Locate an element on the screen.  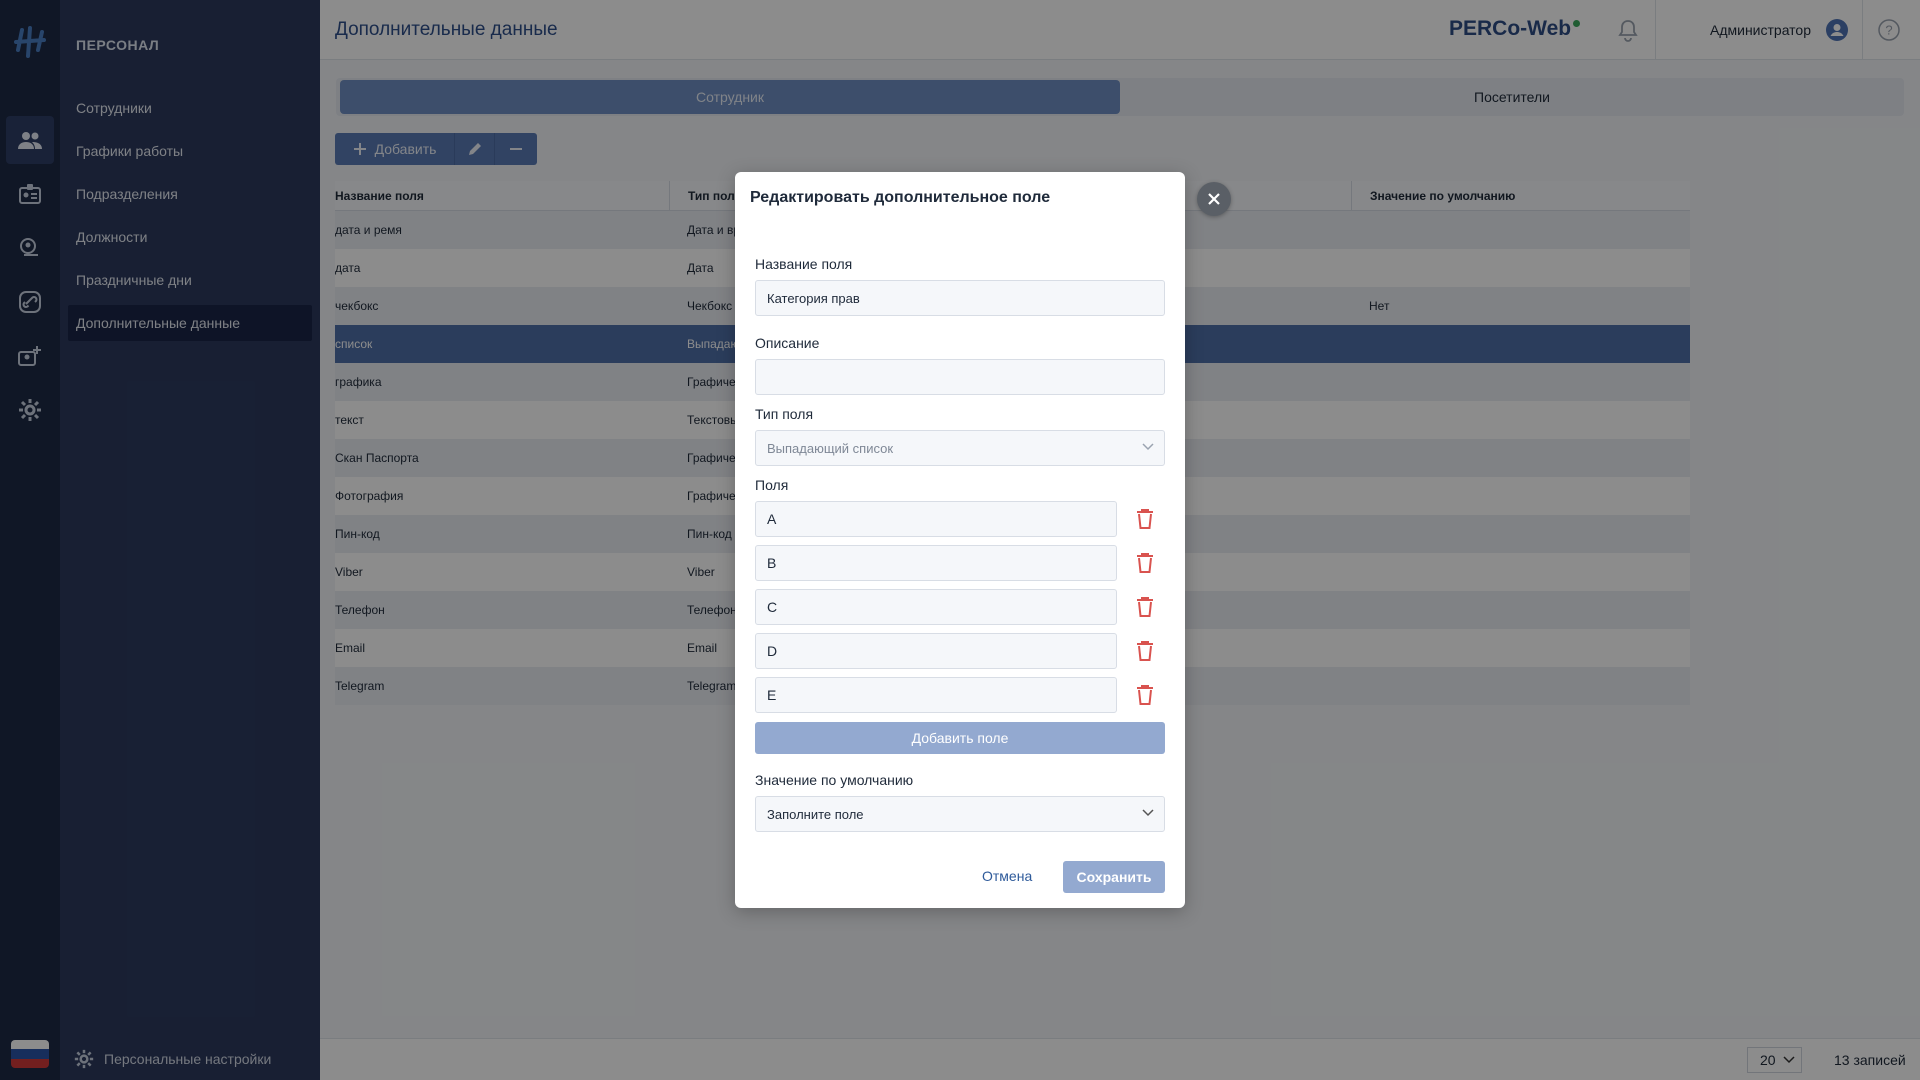
option-row: E is located at coordinates (960, 695).